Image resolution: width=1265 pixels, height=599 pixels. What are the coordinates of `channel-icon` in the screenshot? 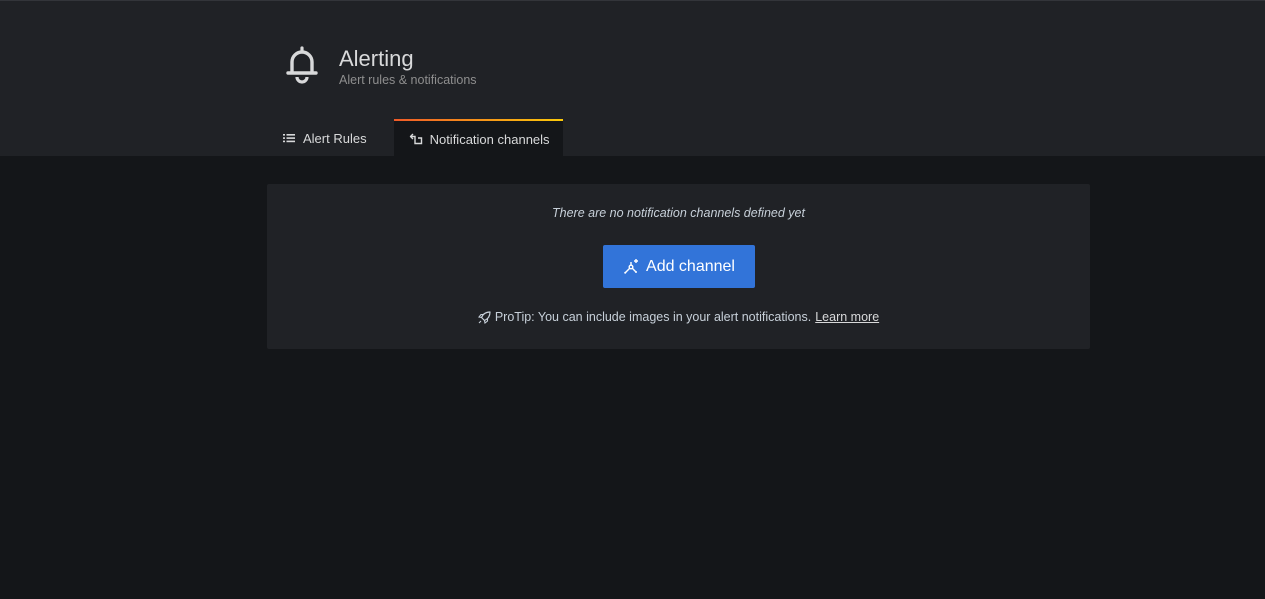 It's located at (415, 139).